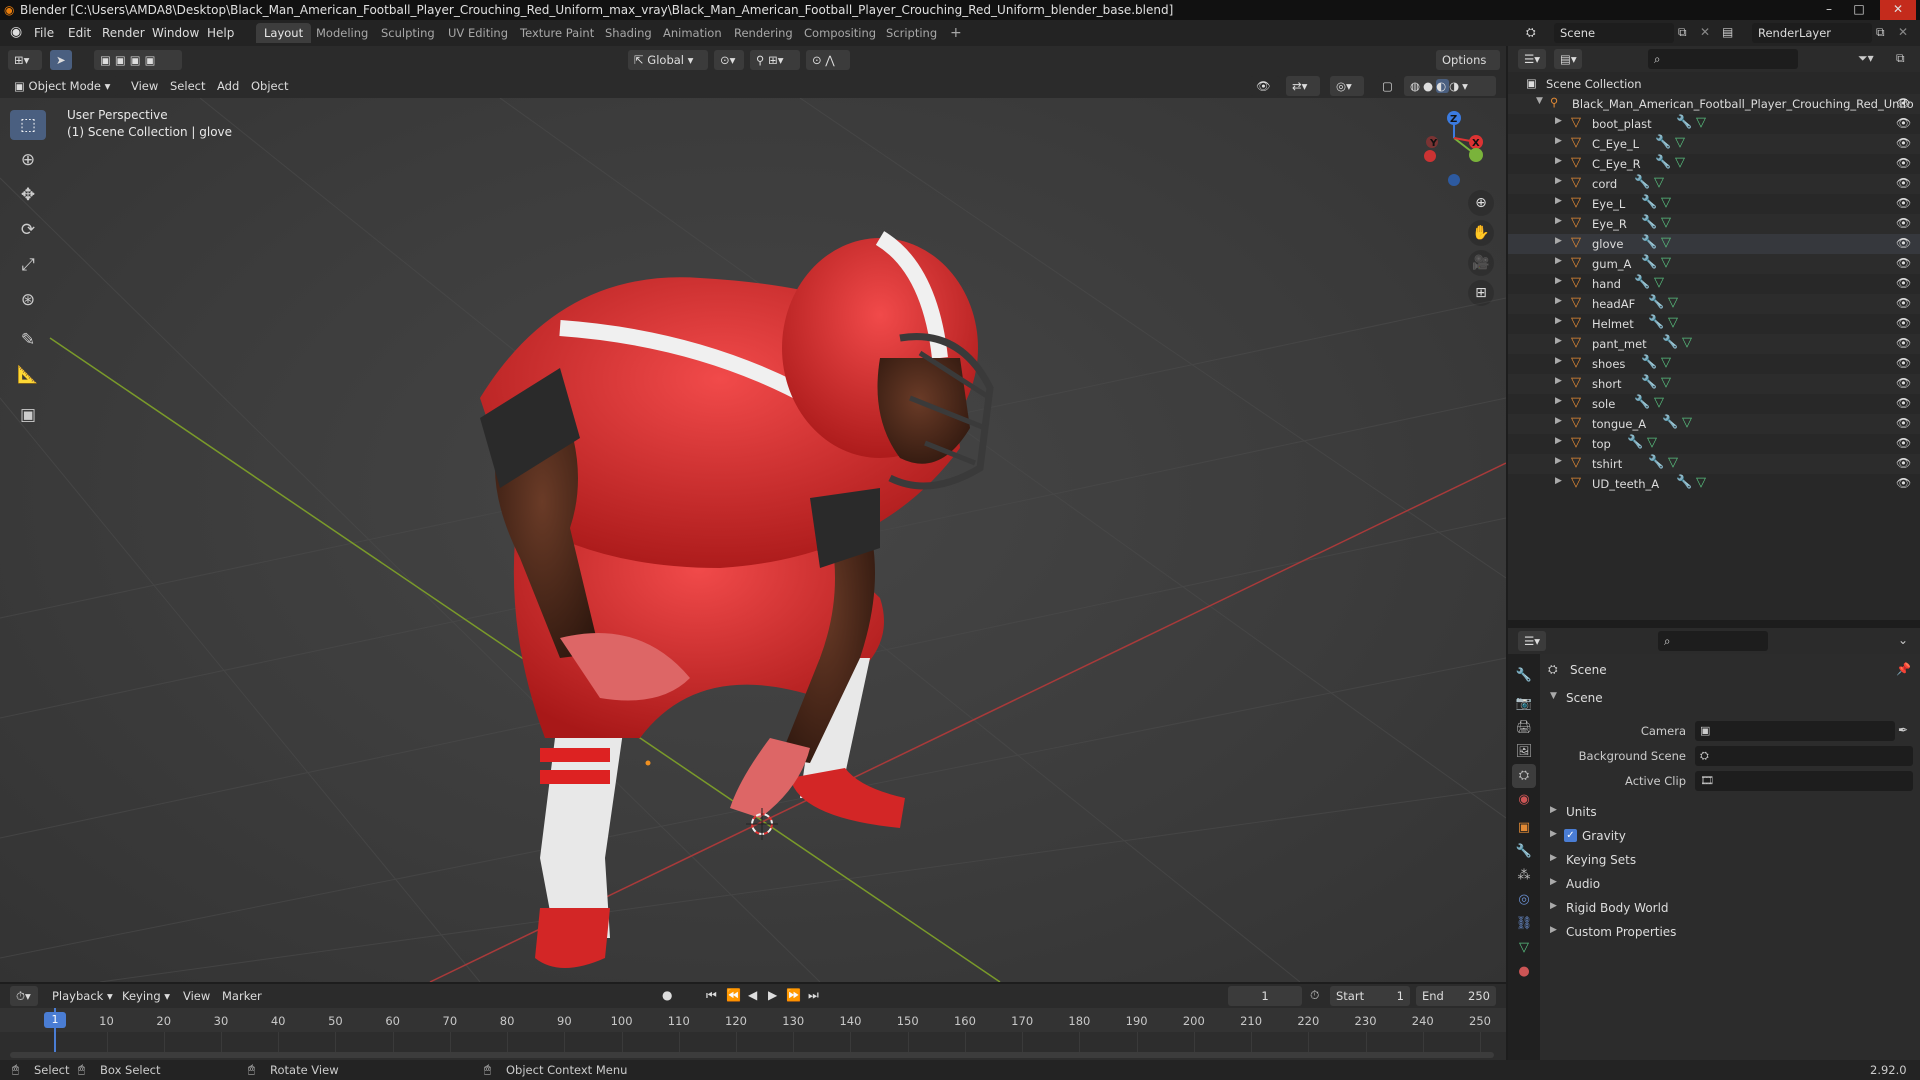 The image size is (1920, 1080). What do you see at coordinates (25, 60) in the screenshot?
I see `editor-type-button: ⊞▾` at bounding box center [25, 60].